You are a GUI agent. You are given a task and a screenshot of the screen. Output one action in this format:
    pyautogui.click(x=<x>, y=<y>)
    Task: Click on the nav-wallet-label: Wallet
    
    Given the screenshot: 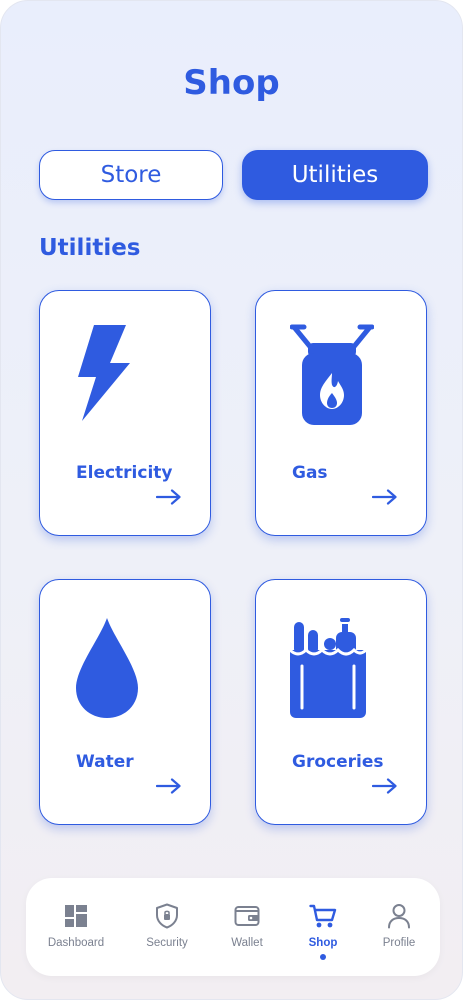 What is the action you would take?
    pyautogui.click(x=247, y=943)
    